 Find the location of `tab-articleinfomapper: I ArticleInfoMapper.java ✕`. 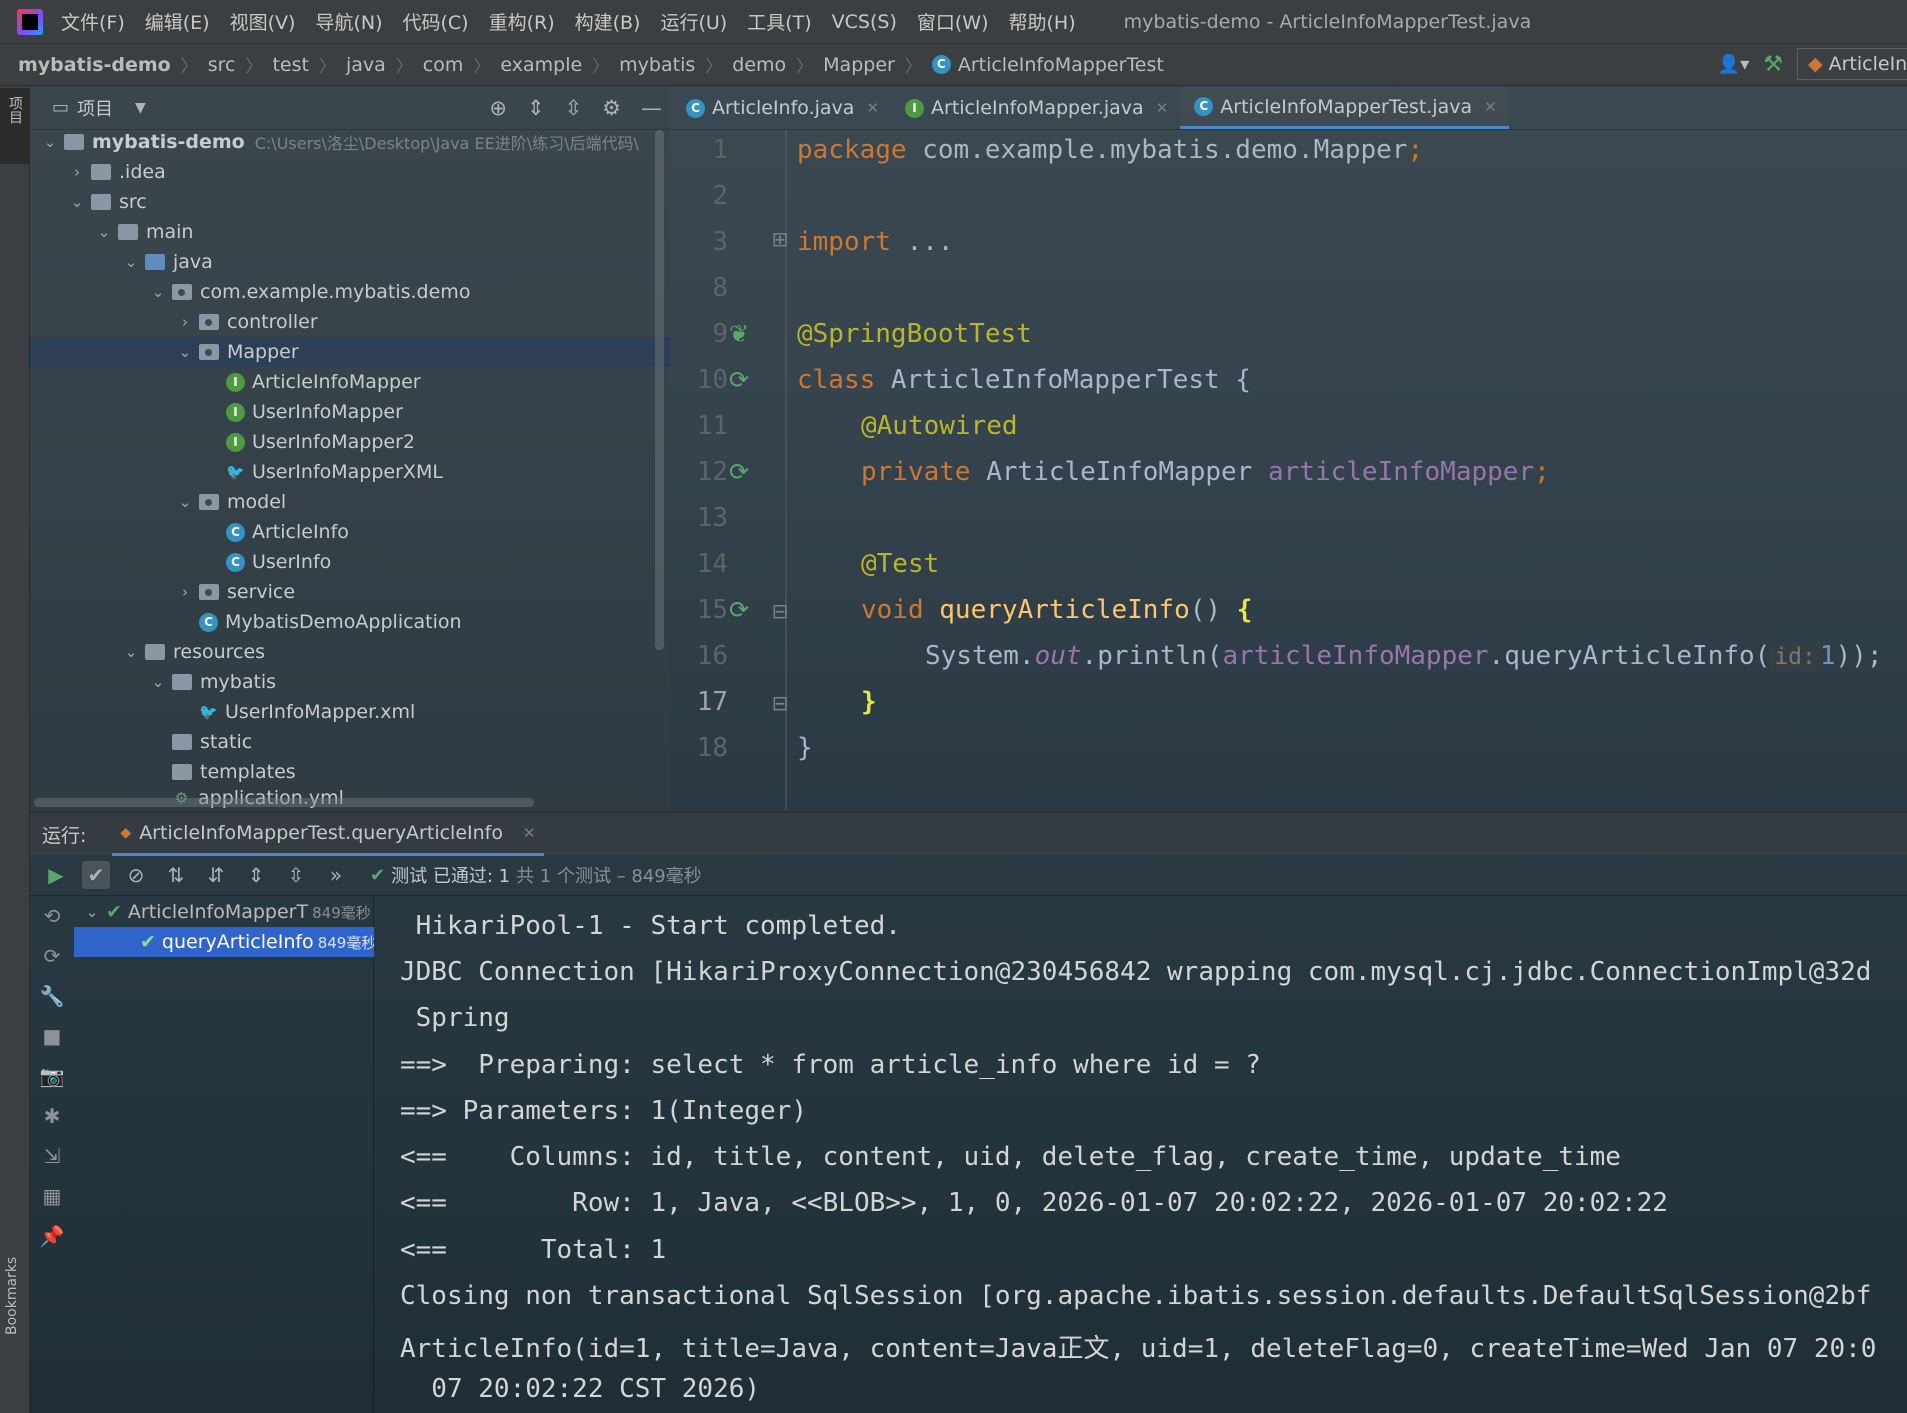

tab-articleinfomapper: I ArticleInfoMapper.java ✕ is located at coordinates (1035, 108).